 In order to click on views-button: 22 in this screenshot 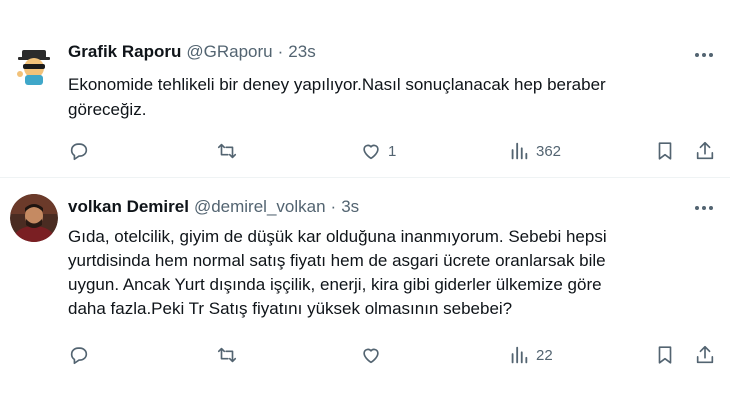, I will do `click(530, 355)`.